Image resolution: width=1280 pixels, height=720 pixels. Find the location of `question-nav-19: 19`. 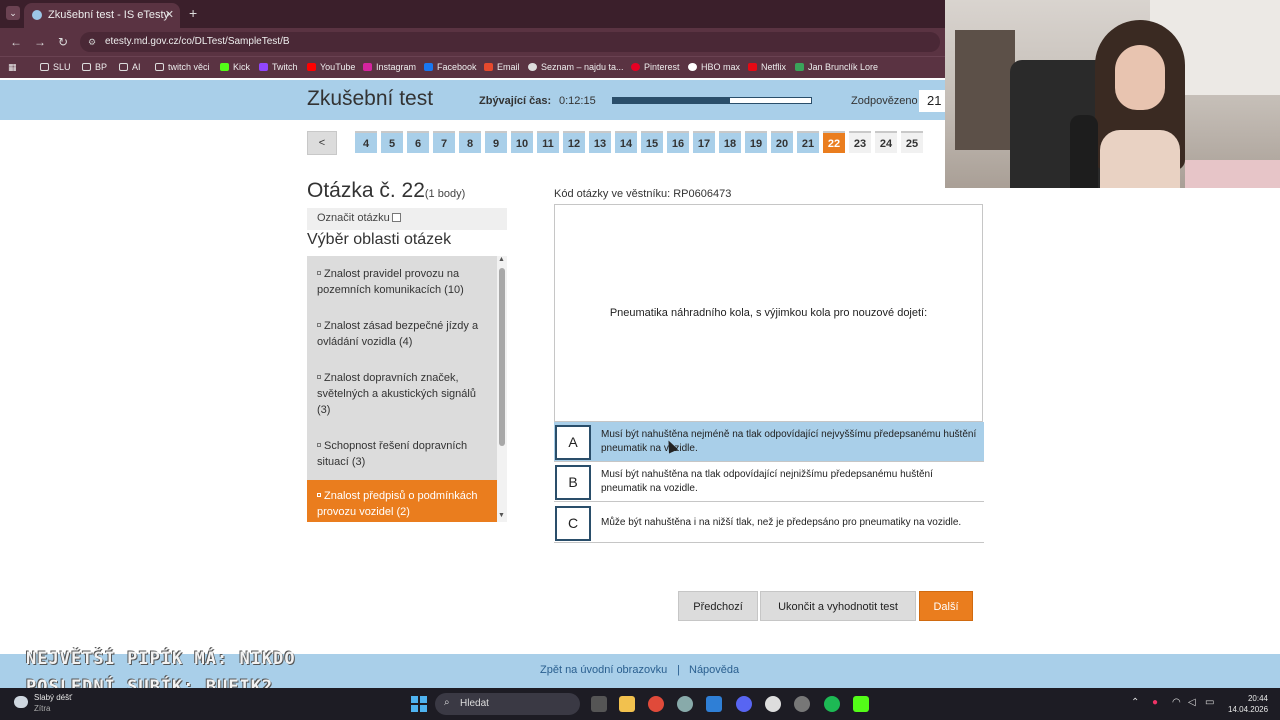

question-nav-19: 19 is located at coordinates (756, 142).